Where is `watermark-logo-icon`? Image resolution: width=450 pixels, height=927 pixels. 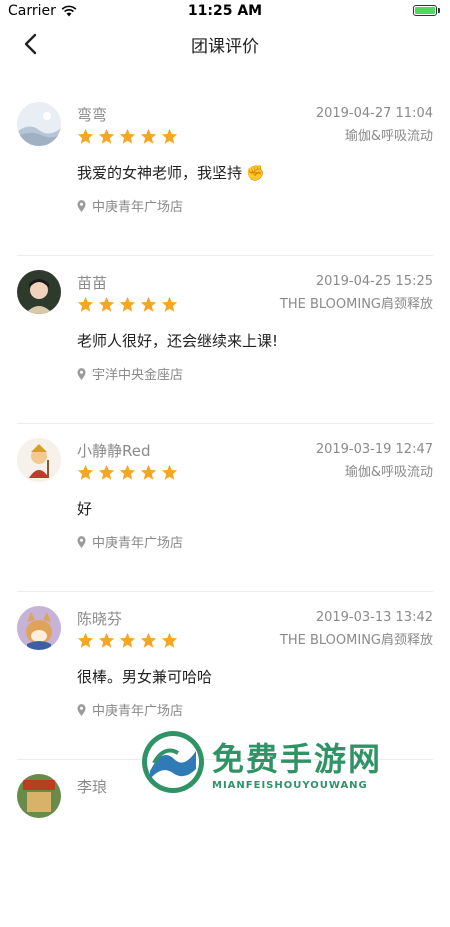 watermark-logo-icon is located at coordinates (173, 762).